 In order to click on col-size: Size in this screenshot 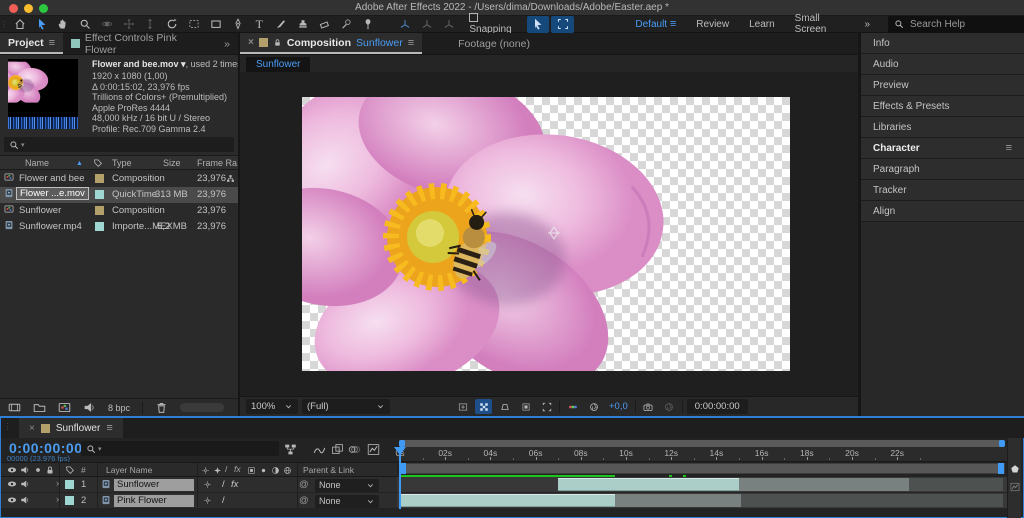, I will do `click(172, 163)`.